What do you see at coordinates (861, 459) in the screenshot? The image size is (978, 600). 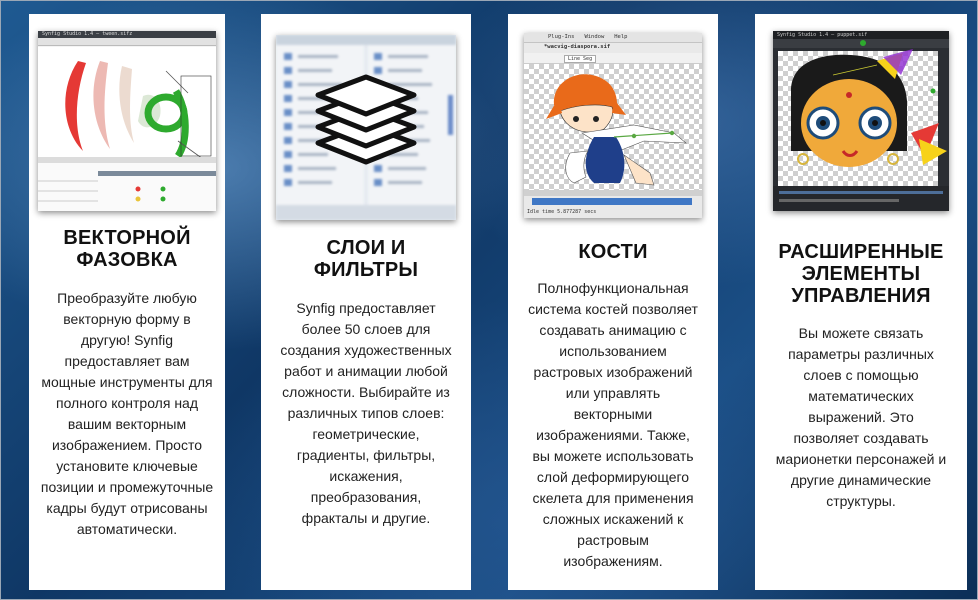 I see `desc-line: марионетки персонажей и` at bounding box center [861, 459].